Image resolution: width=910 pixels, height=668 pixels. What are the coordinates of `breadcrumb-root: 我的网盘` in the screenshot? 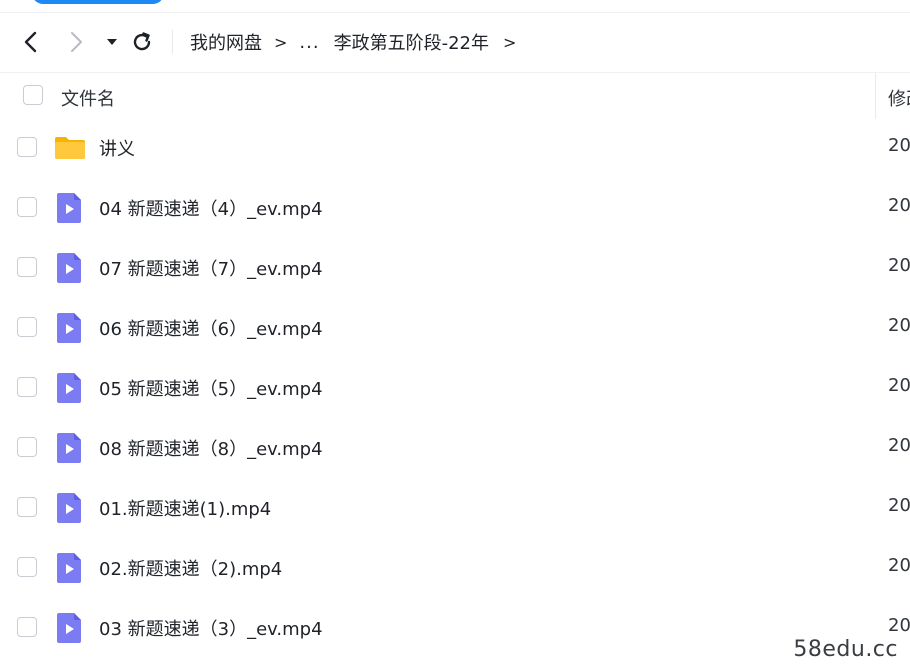 It's located at (226, 42).